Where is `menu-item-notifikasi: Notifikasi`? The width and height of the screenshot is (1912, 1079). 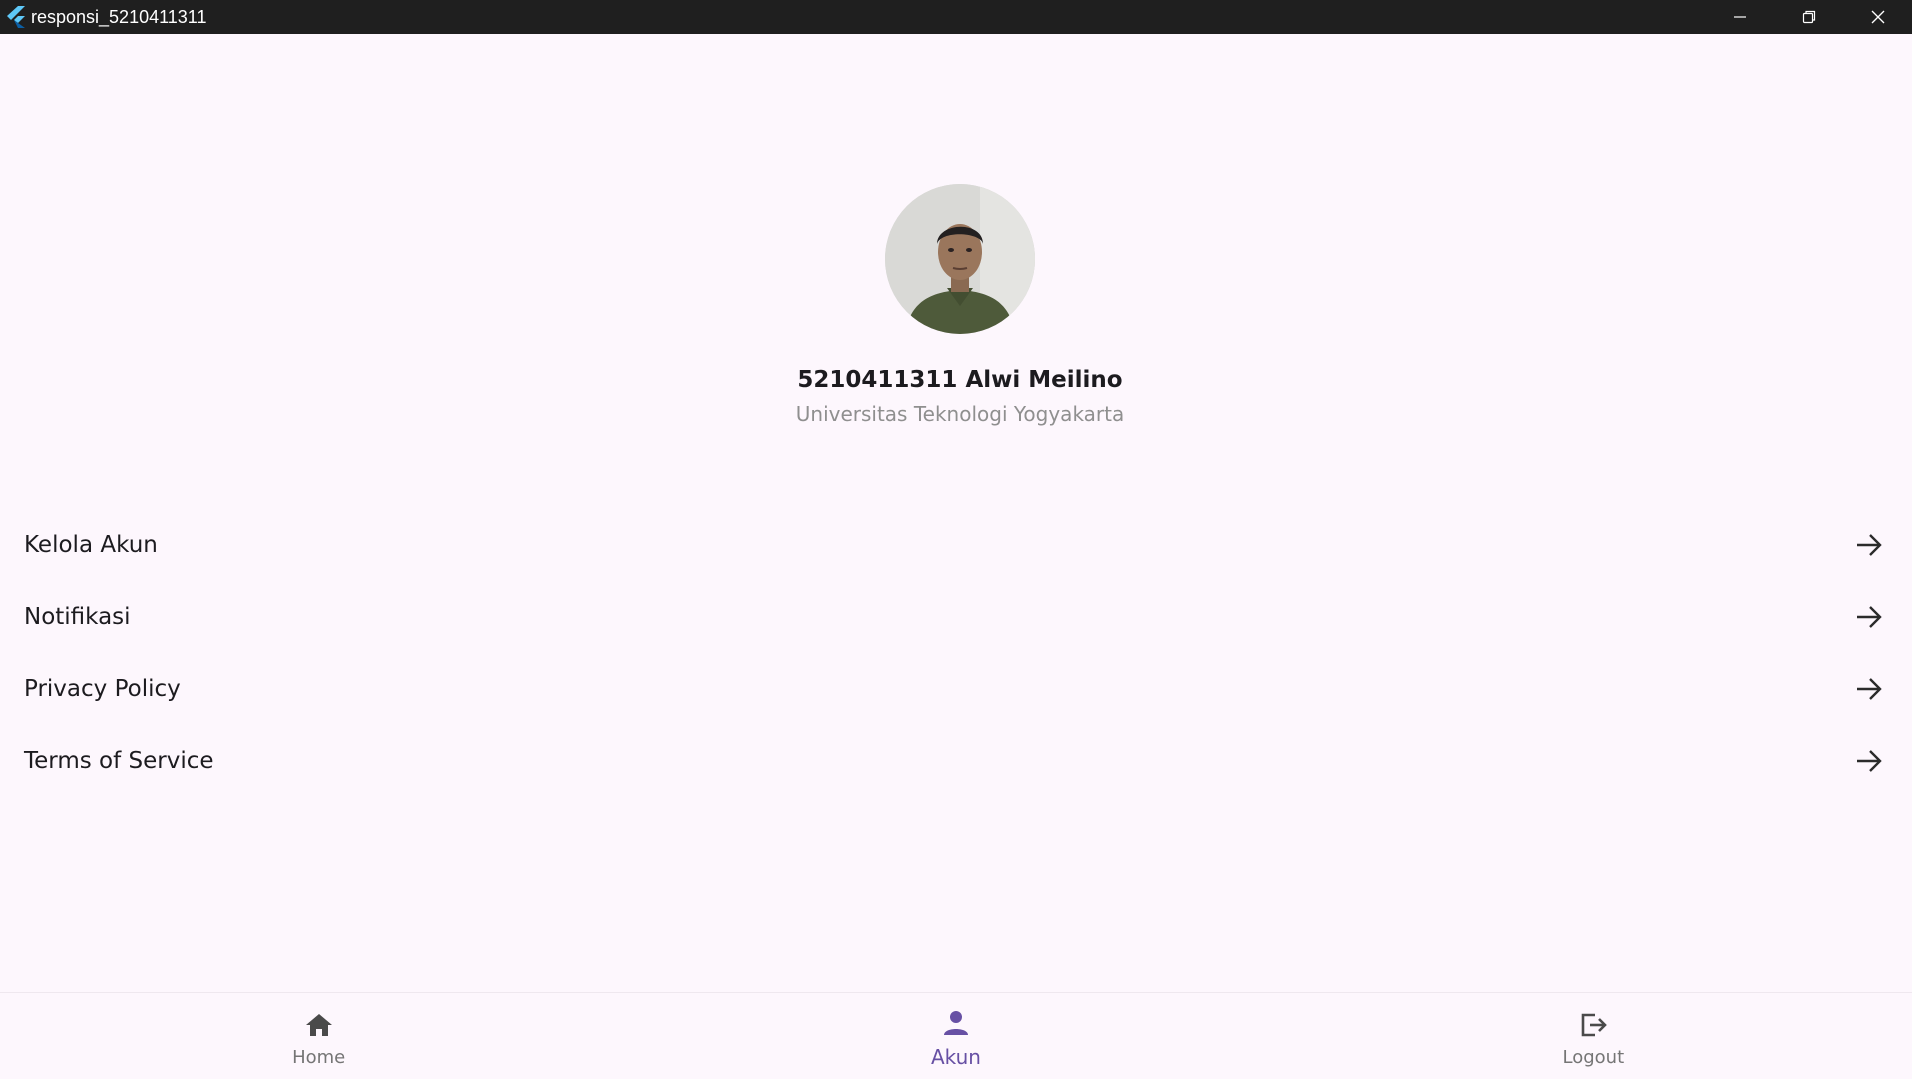 menu-item-notifikasi: Notifikasi is located at coordinates (956, 617).